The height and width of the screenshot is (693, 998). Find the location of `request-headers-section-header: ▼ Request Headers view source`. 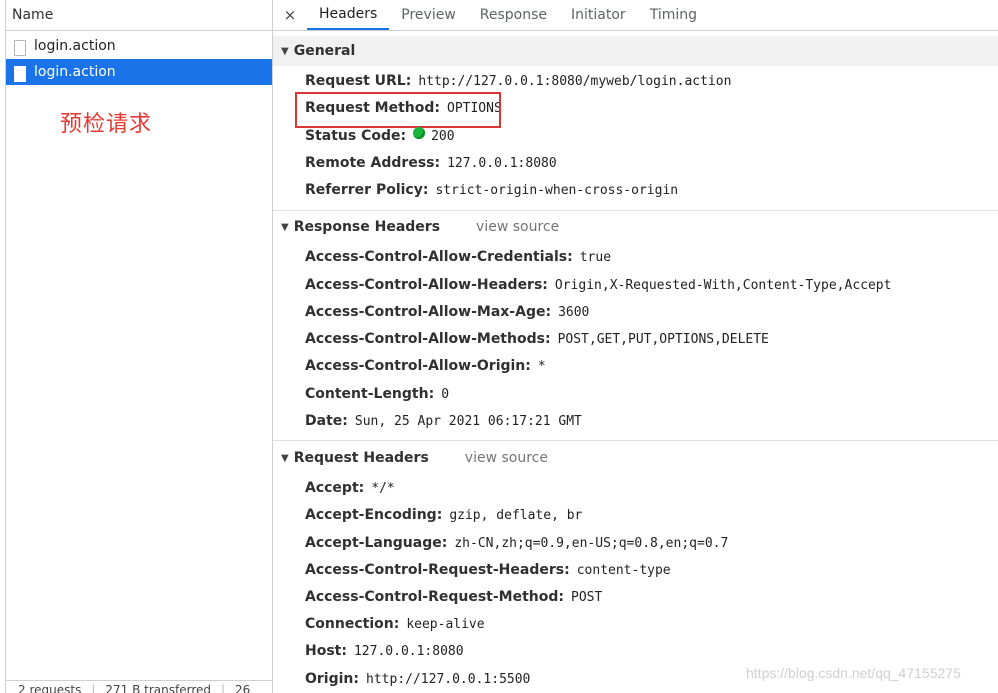

request-headers-section-header: ▼ Request Headers view source is located at coordinates (635, 458).